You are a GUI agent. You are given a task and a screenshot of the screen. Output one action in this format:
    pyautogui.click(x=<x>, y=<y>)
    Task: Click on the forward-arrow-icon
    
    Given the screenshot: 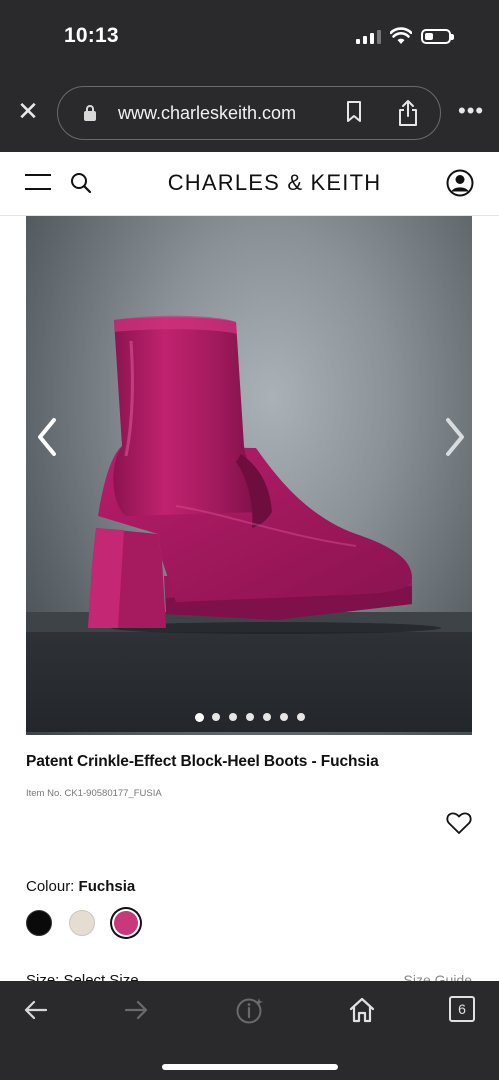 What is the action you would take?
    pyautogui.click(x=136, y=1010)
    